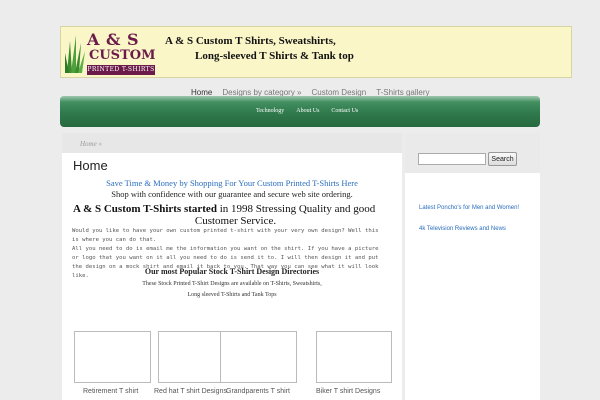  What do you see at coordinates (469, 208) in the screenshot?
I see `sidebar-link-ponchos: Latest Poncho's for Men and Women!` at bounding box center [469, 208].